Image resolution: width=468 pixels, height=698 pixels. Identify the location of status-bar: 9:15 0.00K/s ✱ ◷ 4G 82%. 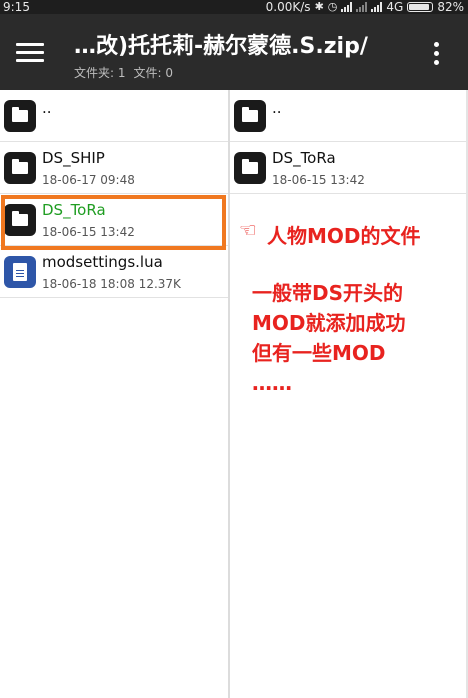
(234, 7).